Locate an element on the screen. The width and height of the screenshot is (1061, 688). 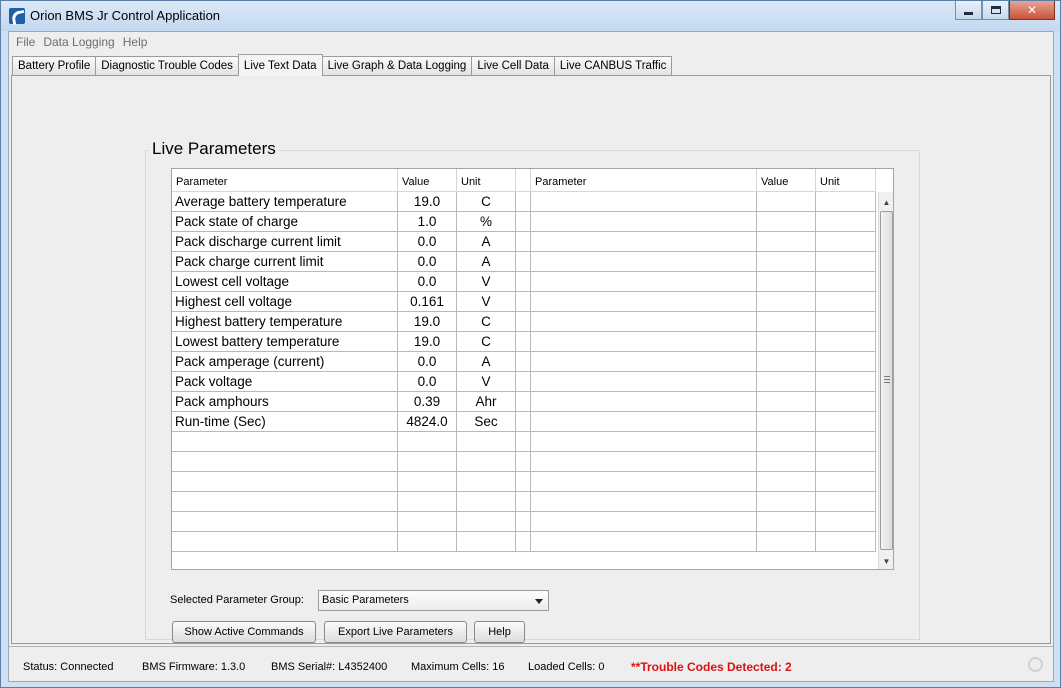
scroll-thumb is located at coordinates (886, 380).